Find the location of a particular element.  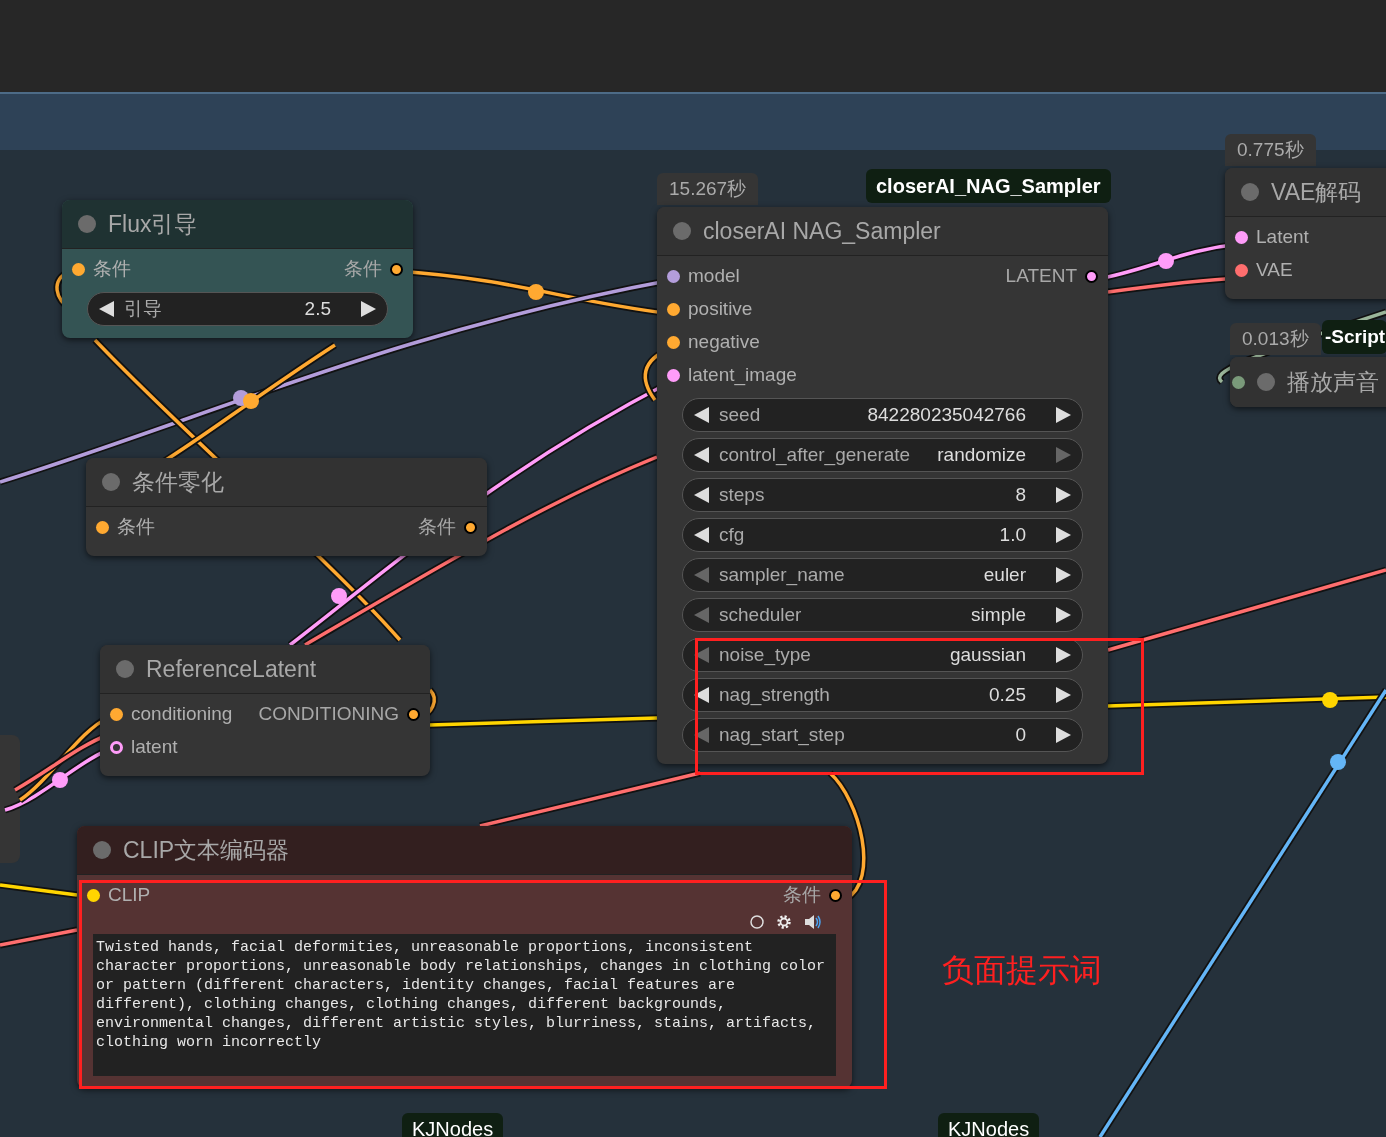

widget-label: nag_strength is located at coordinates (774, 695).